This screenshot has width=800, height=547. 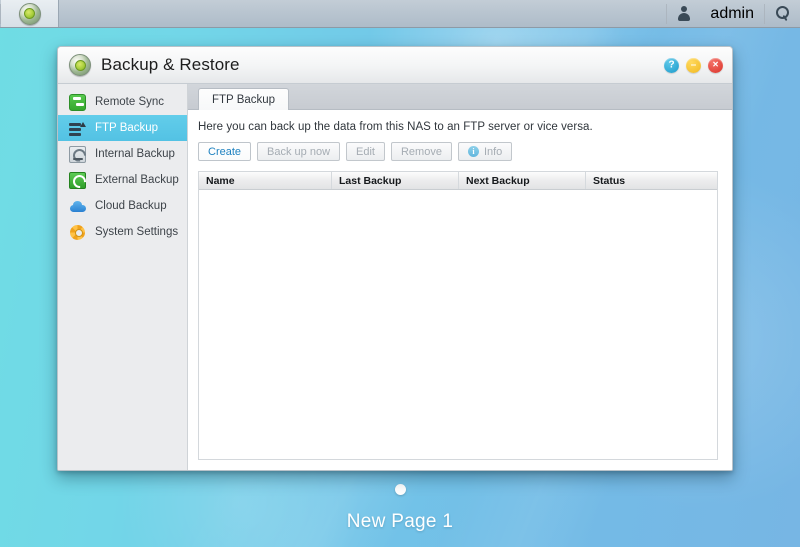 What do you see at coordinates (220, 180) in the screenshot?
I see `column-header-label: Name` at bounding box center [220, 180].